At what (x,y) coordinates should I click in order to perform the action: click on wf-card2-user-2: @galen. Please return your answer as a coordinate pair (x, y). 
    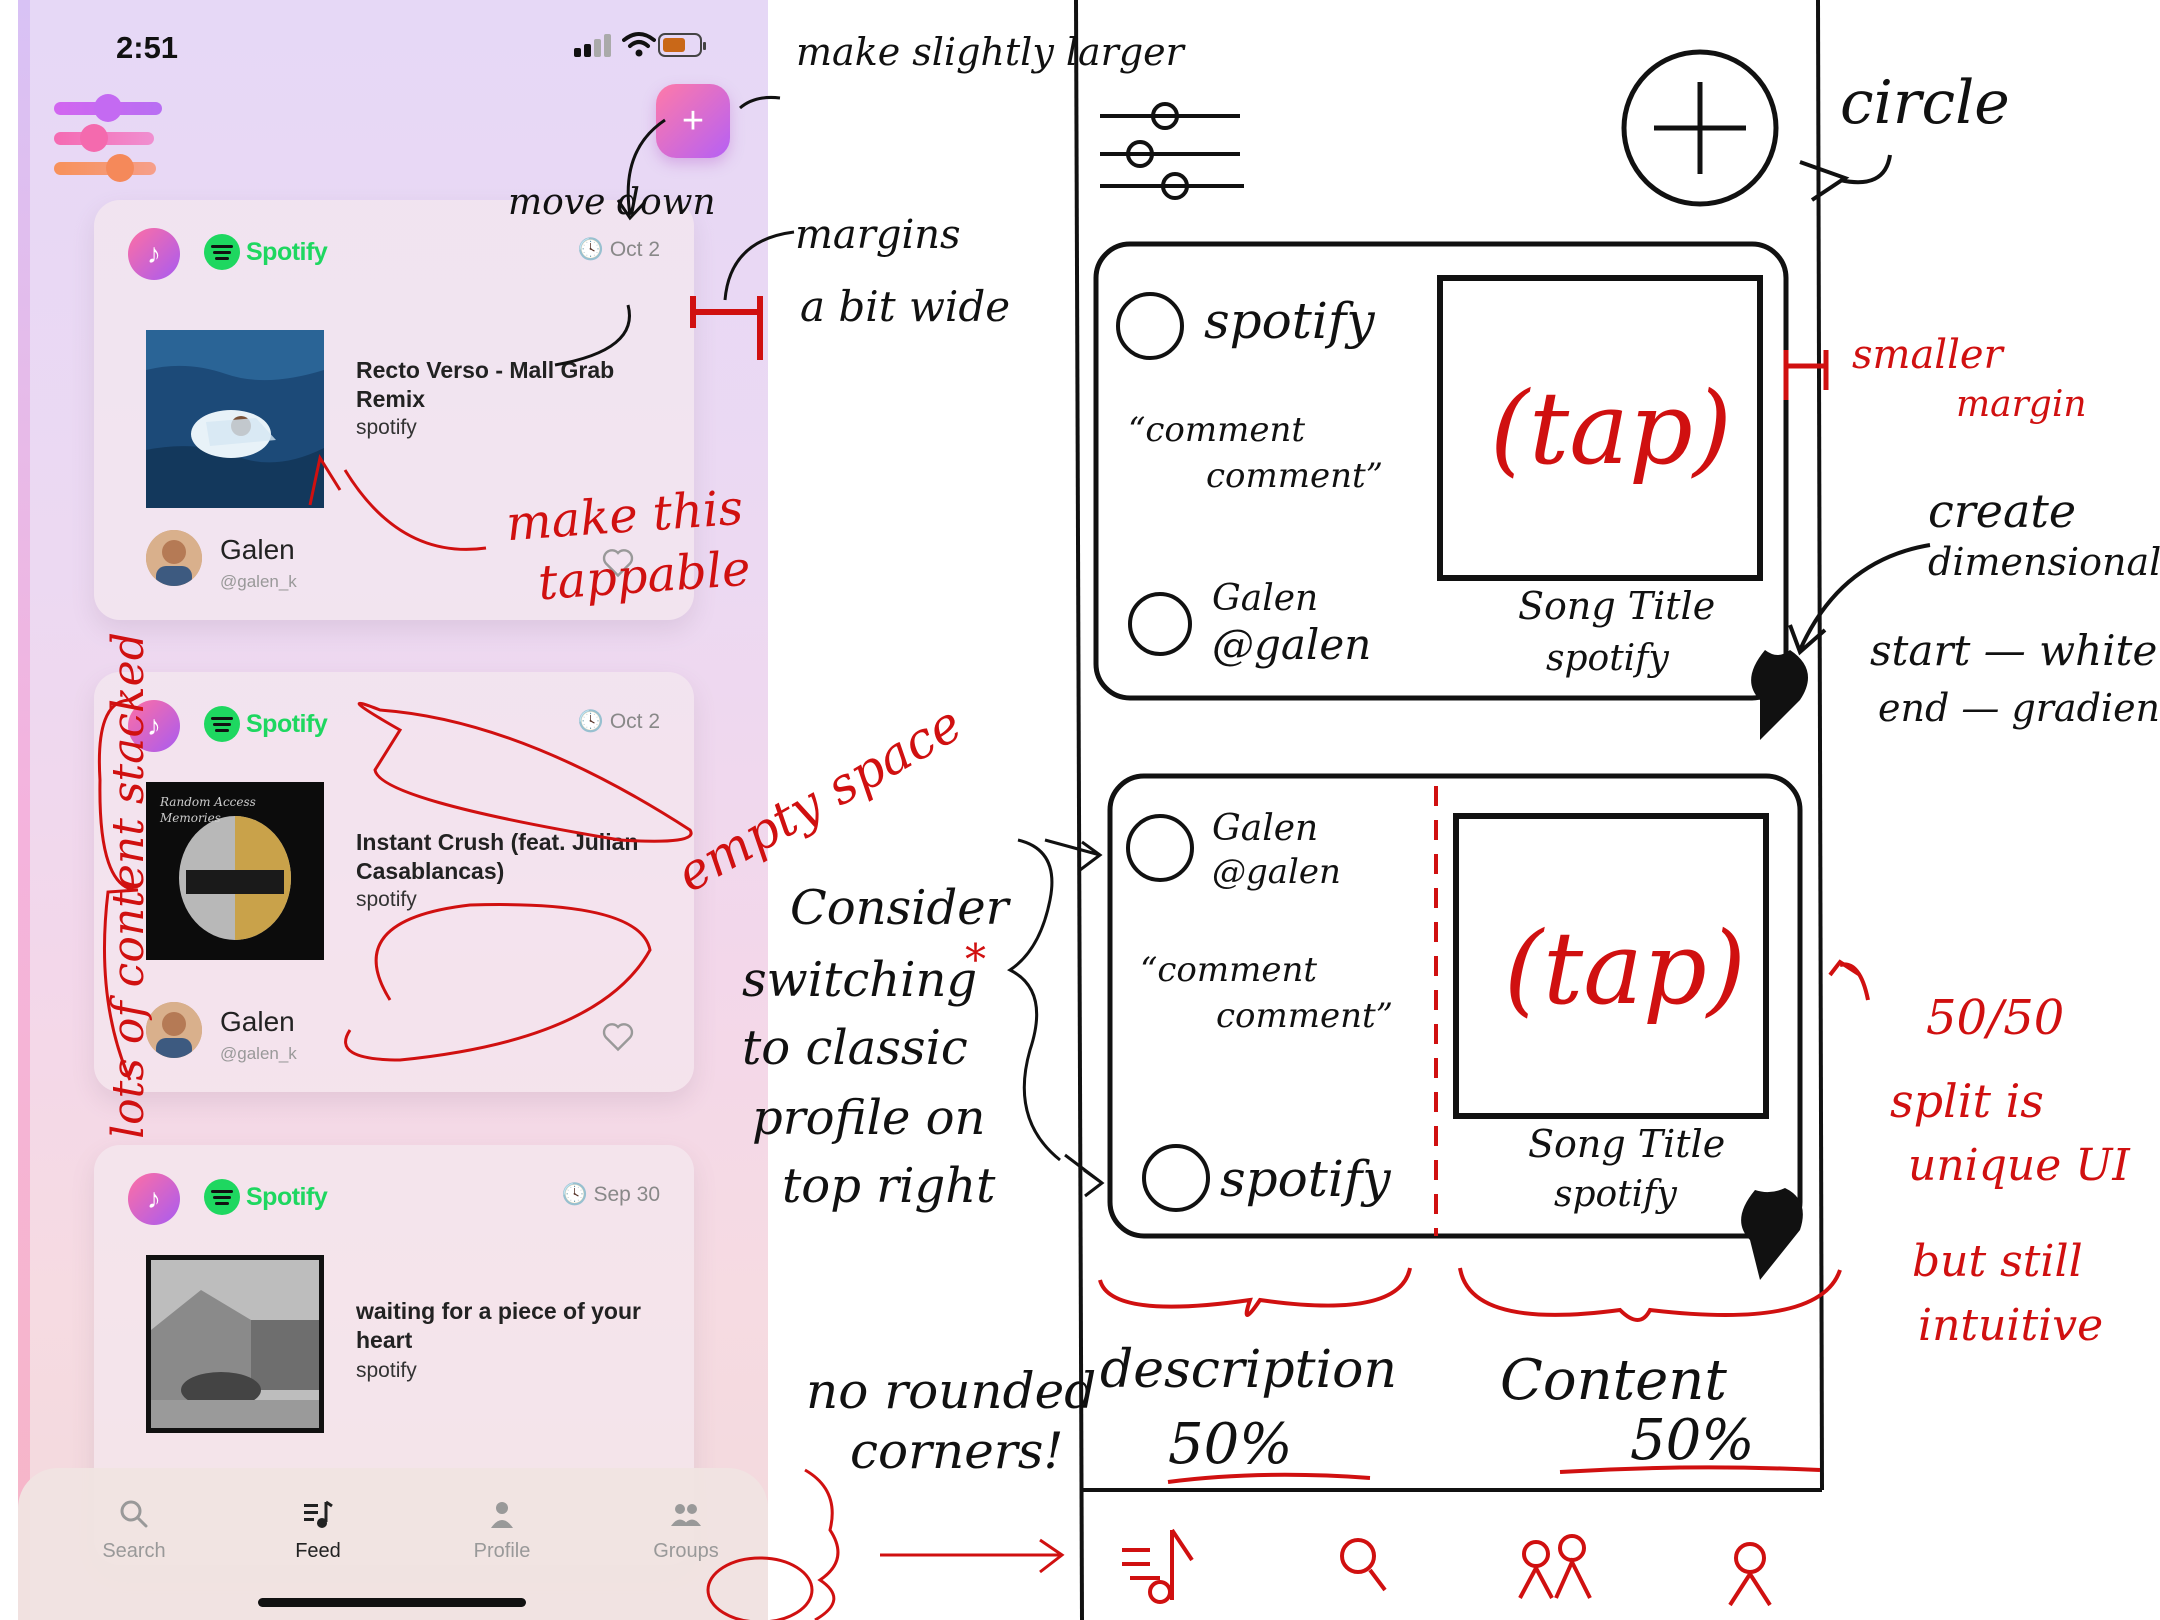
    Looking at the image, I should click on (1276, 872).